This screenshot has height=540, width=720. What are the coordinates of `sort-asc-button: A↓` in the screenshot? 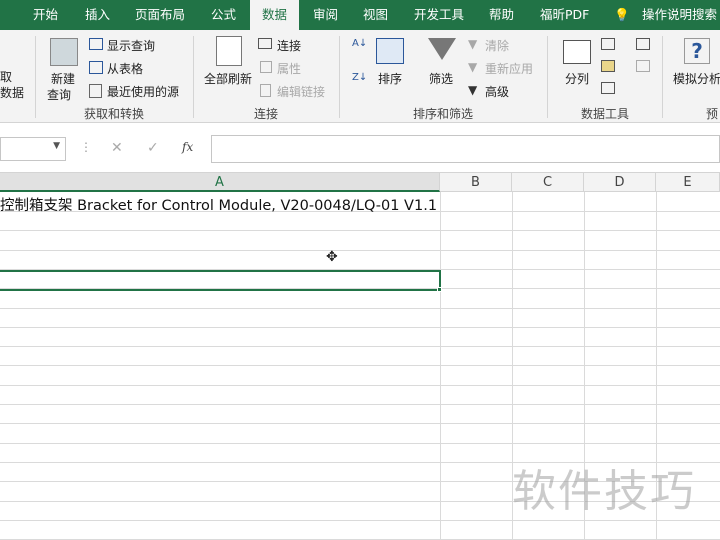 It's located at (359, 43).